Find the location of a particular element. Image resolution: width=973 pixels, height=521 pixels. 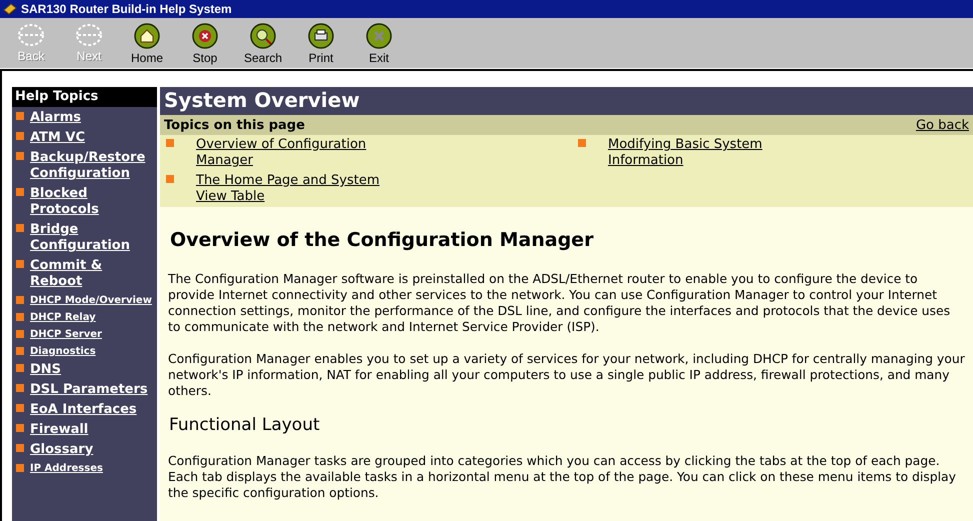

sidebar-link: Alarms is located at coordinates (55, 118).